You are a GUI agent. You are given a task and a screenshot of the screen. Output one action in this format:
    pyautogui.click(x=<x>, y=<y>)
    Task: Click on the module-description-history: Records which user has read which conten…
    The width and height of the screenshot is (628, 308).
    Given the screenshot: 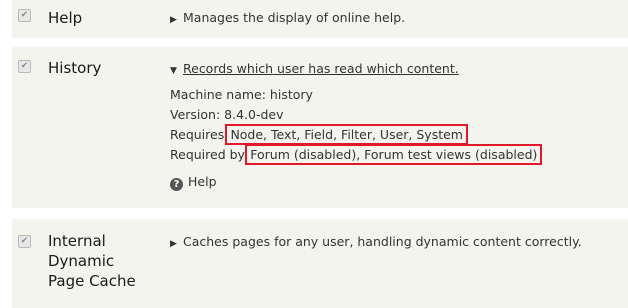 What is the action you would take?
    pyautogui.click(x=321, y=68)
    